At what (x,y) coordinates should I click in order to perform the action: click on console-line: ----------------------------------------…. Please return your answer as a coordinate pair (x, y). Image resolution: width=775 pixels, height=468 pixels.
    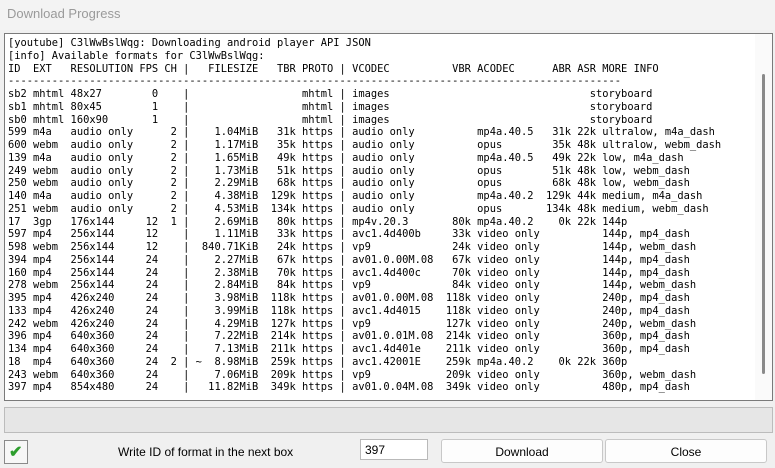
    Looking at the image, I should click on (315, 81).